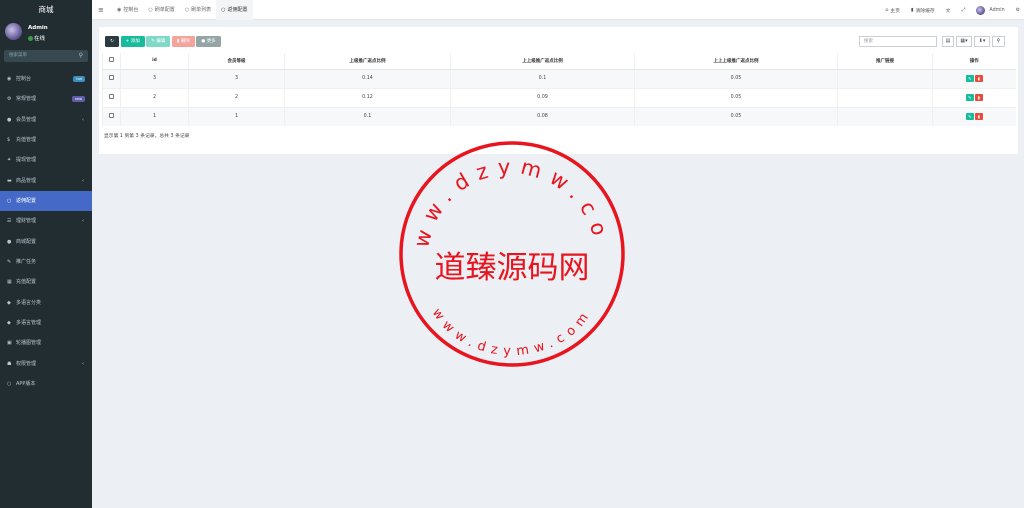  What do you see at coordinates (46, 181) in the screenshot?
I see `sidebar-item: ▬ 商品管理 ‹` at bounding box center [46, 181].